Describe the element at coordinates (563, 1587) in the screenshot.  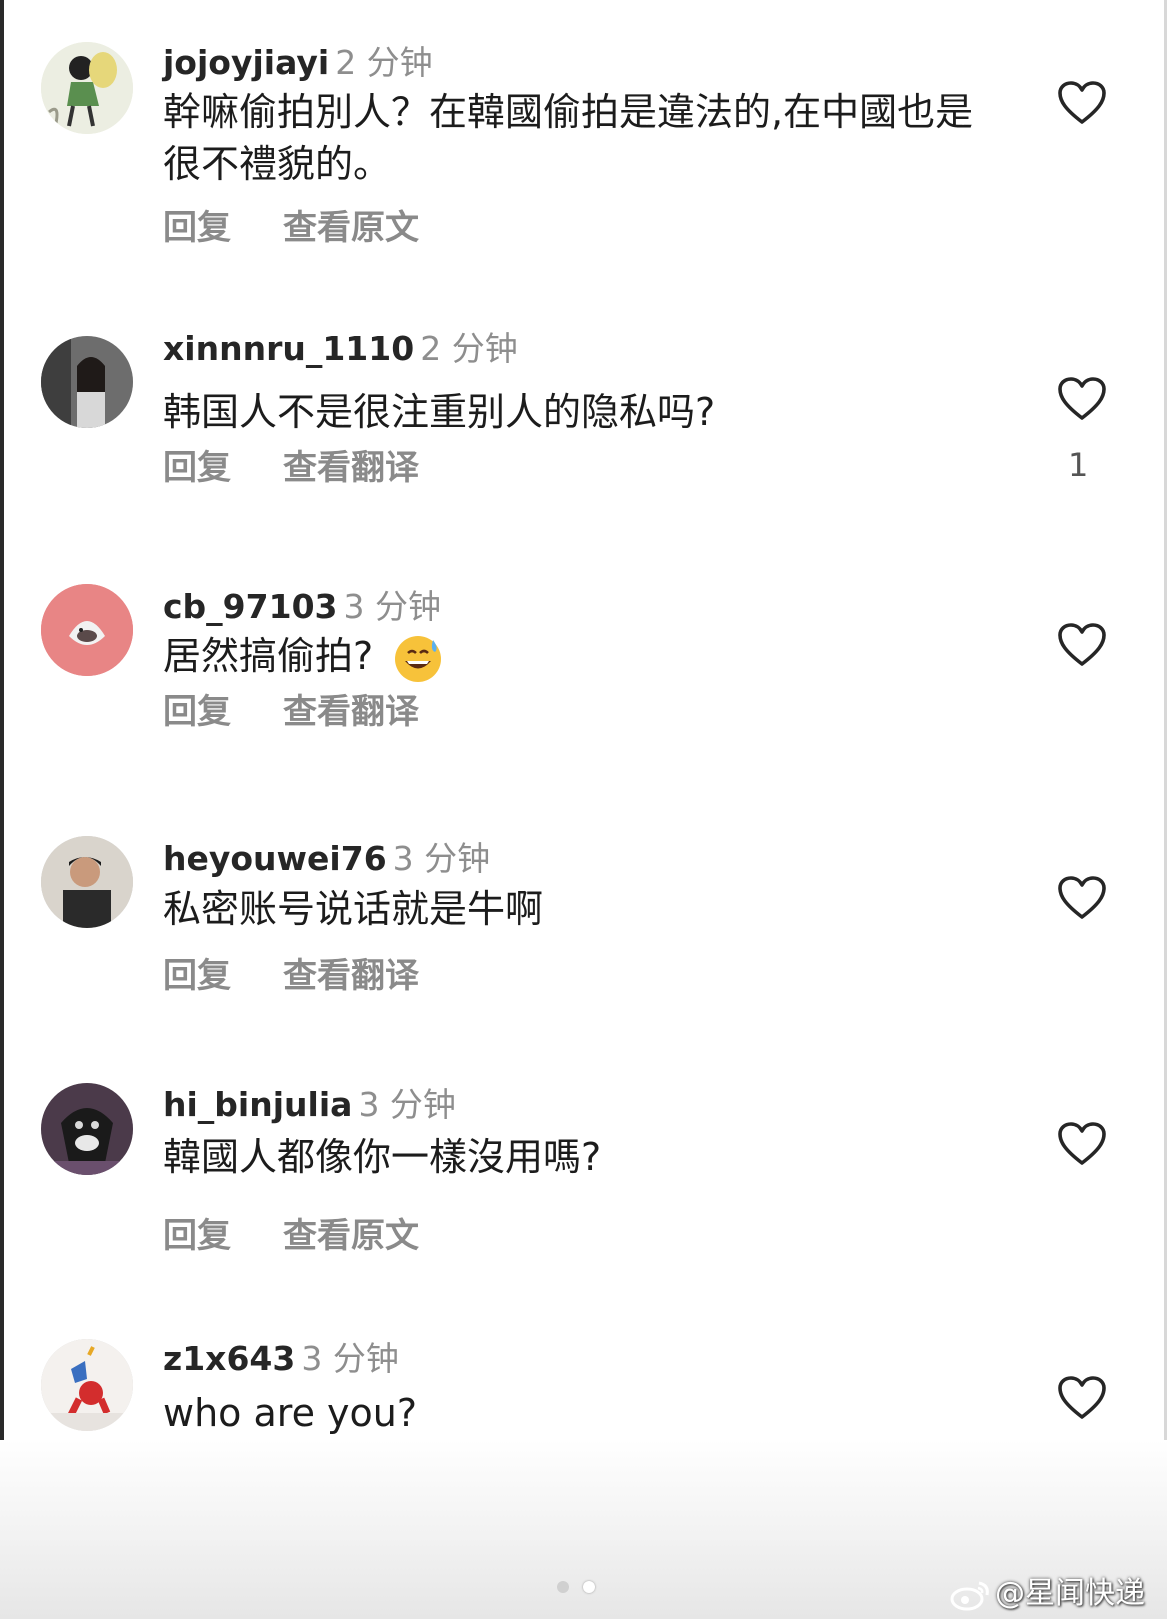
I see `carousel-dot` at that location.